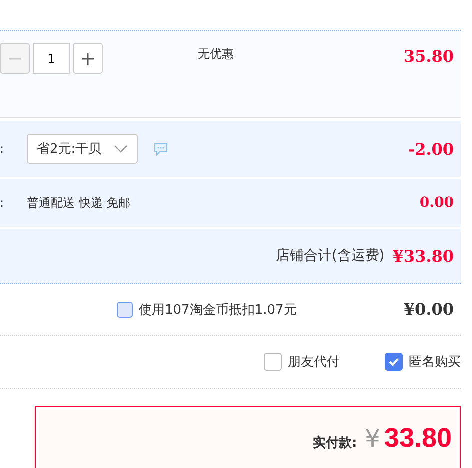 Image resolution: width=472 pixels, height=468 pixels. What do you see at coordinates (314, 362) in the screenshot?
I see `option-label: 朋友代付` at bounding box center [314, 362].